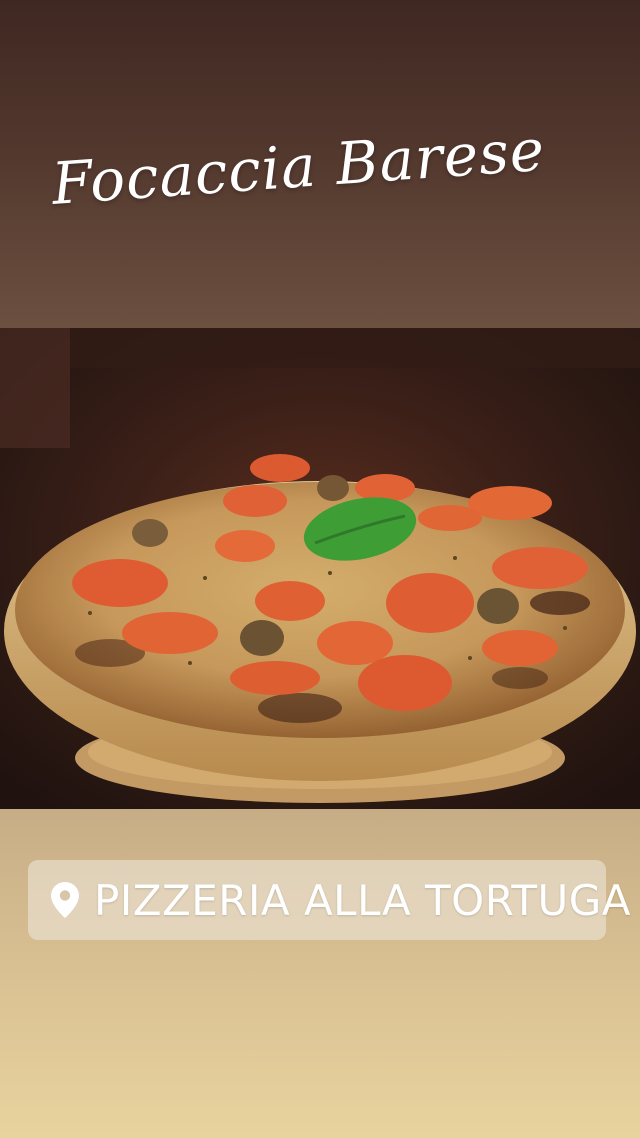 This screenshot has width=640, height=1138. Describe the element at coordinates (355, 348) in the screenshot. I see `oven-brick-top` at that location.